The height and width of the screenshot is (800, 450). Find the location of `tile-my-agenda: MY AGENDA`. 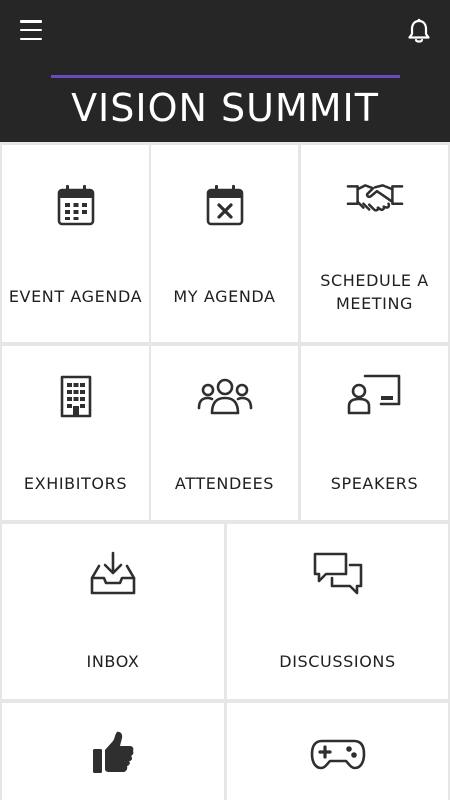

tile-my-agenda: MY AGENDA is located at coordinates (224, 243).